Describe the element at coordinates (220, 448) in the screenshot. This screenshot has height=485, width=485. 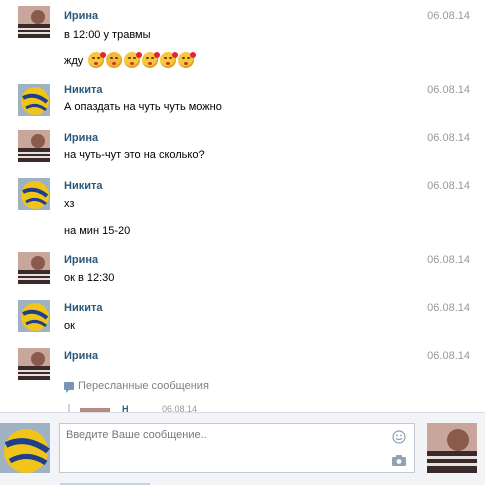
I see `message-input` at that location.